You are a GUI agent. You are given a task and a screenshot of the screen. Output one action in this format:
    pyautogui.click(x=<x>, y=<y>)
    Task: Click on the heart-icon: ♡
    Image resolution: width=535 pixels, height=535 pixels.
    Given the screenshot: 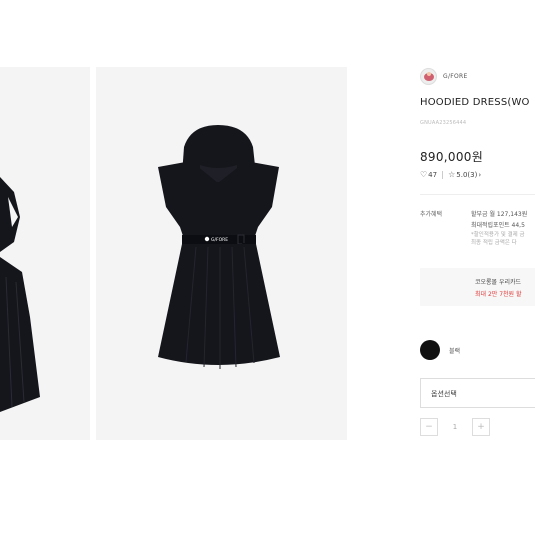 What is the action you would take?
    pyautogui.click(x=423, y=174)
    